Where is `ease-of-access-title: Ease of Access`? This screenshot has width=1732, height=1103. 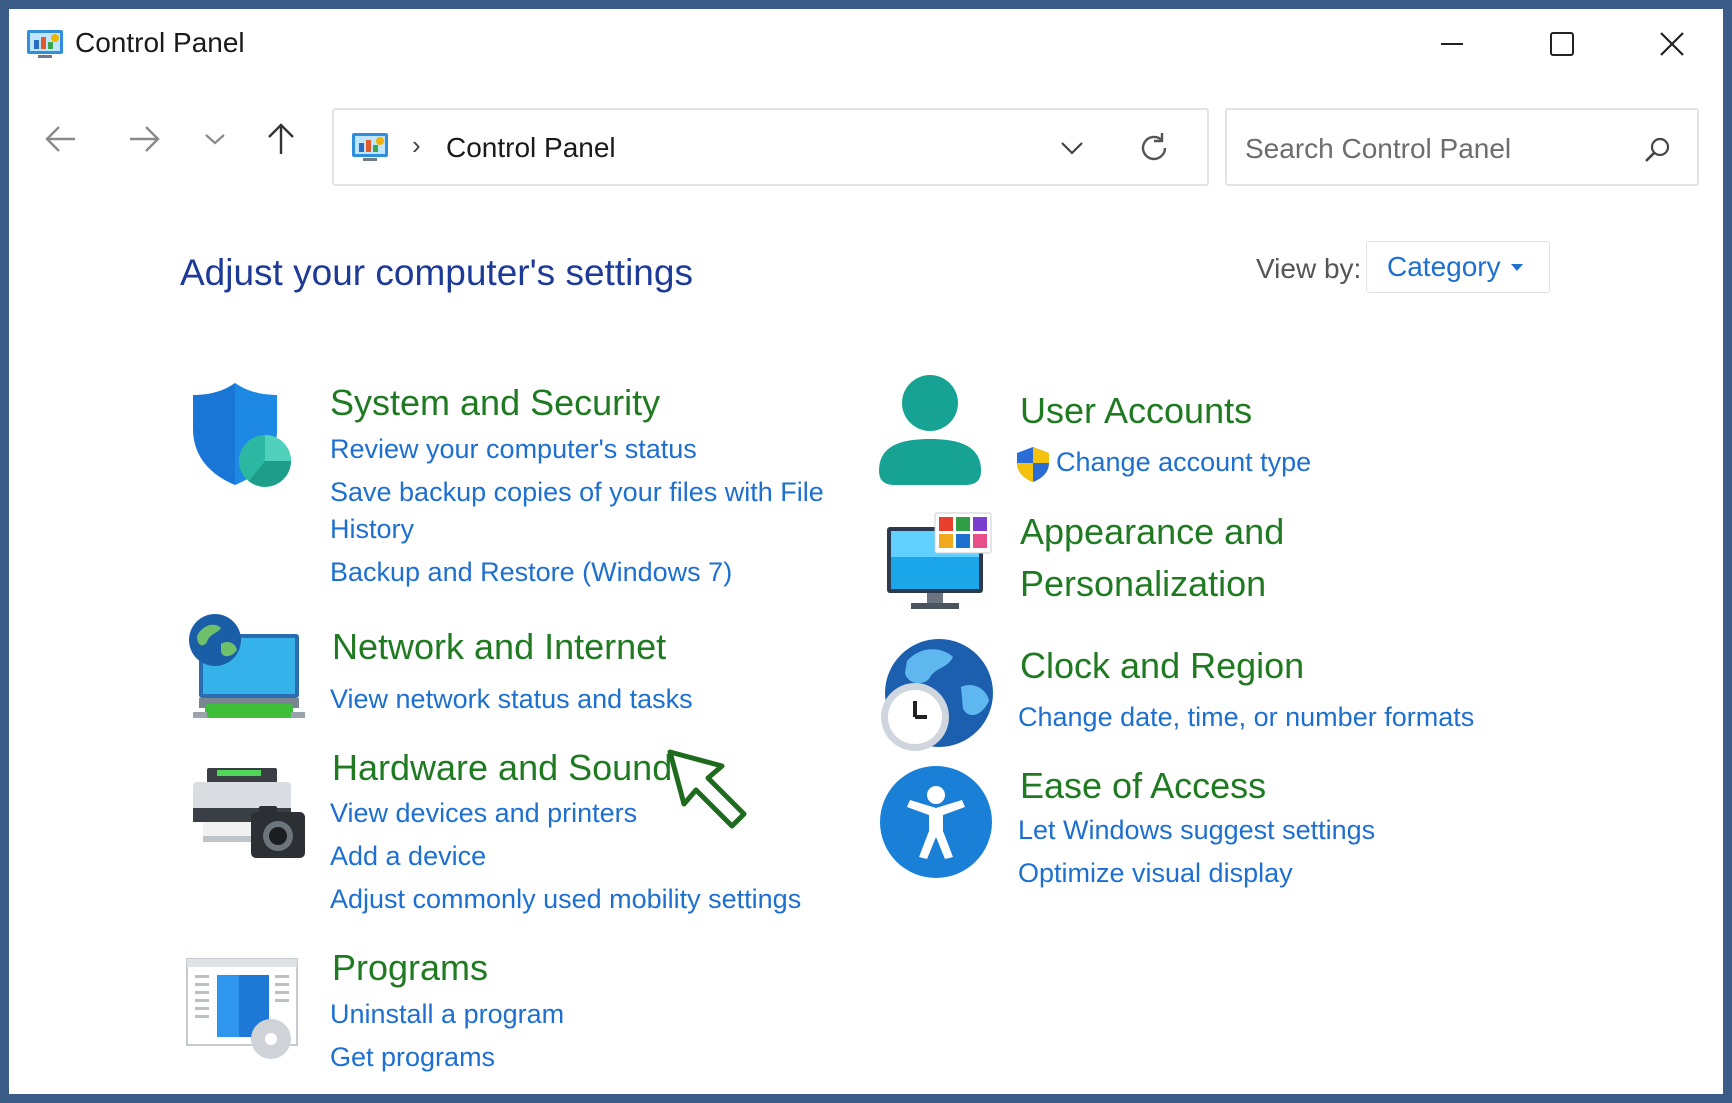 ease-of-access-title: Ease of Access is located at coordinates (1143, 786).